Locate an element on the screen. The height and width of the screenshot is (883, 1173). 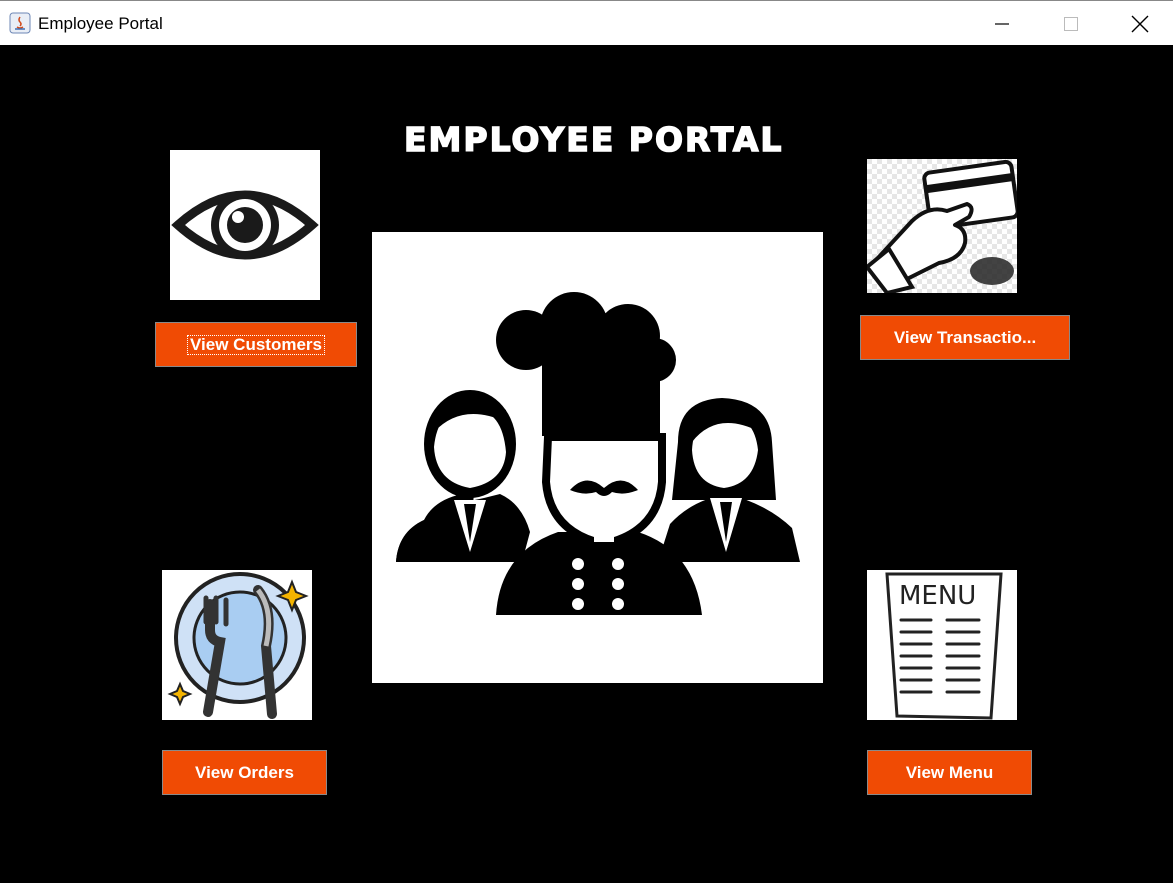
menu-card-heading: MENU is located at coordinates (937, 596).